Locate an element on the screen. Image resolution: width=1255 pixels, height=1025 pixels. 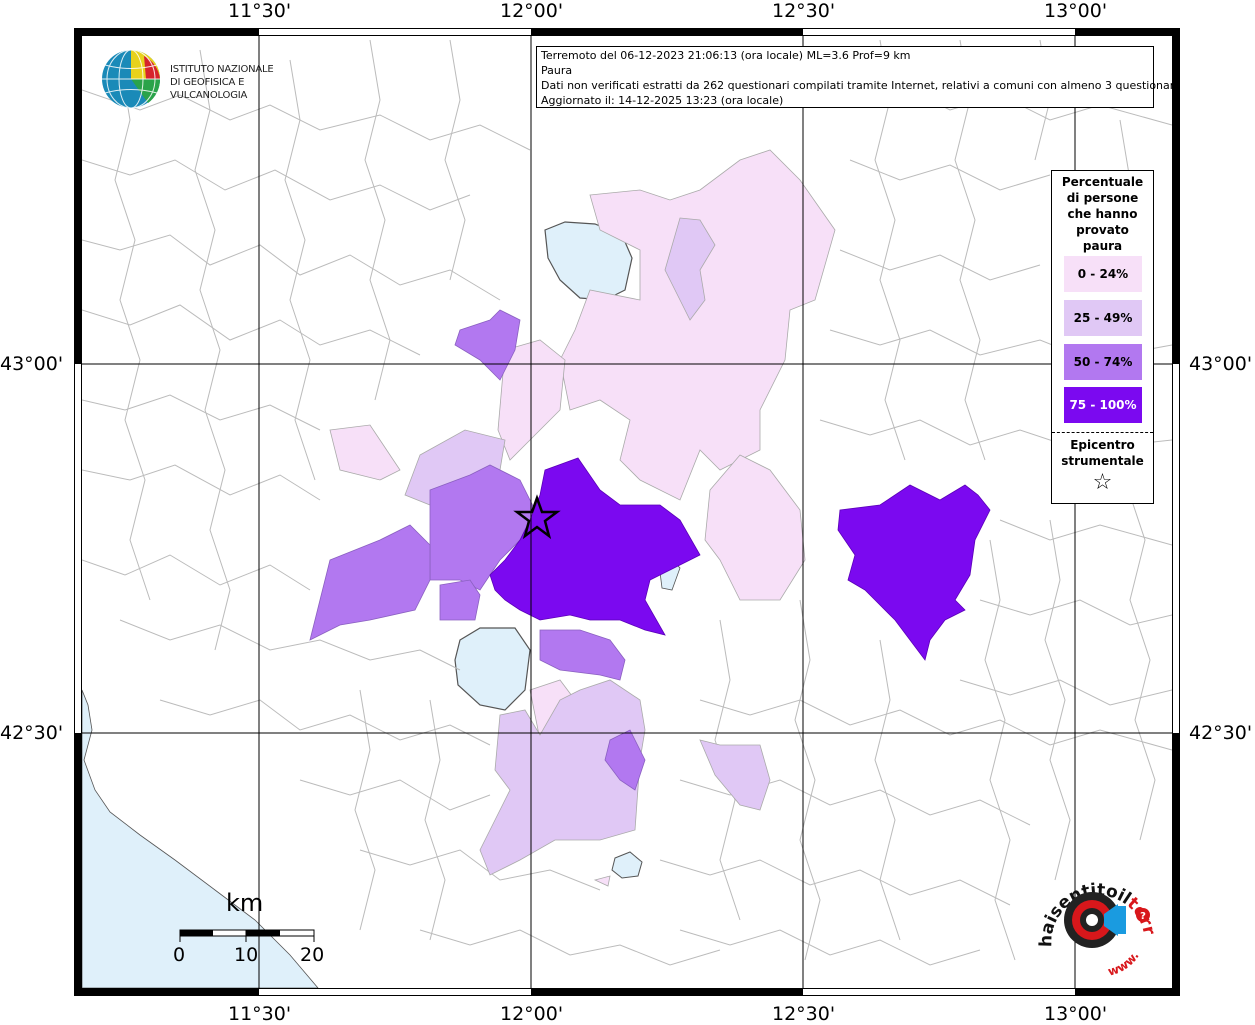
top-lon-label-4: 13°00' is located at coordinates (1076, 11).